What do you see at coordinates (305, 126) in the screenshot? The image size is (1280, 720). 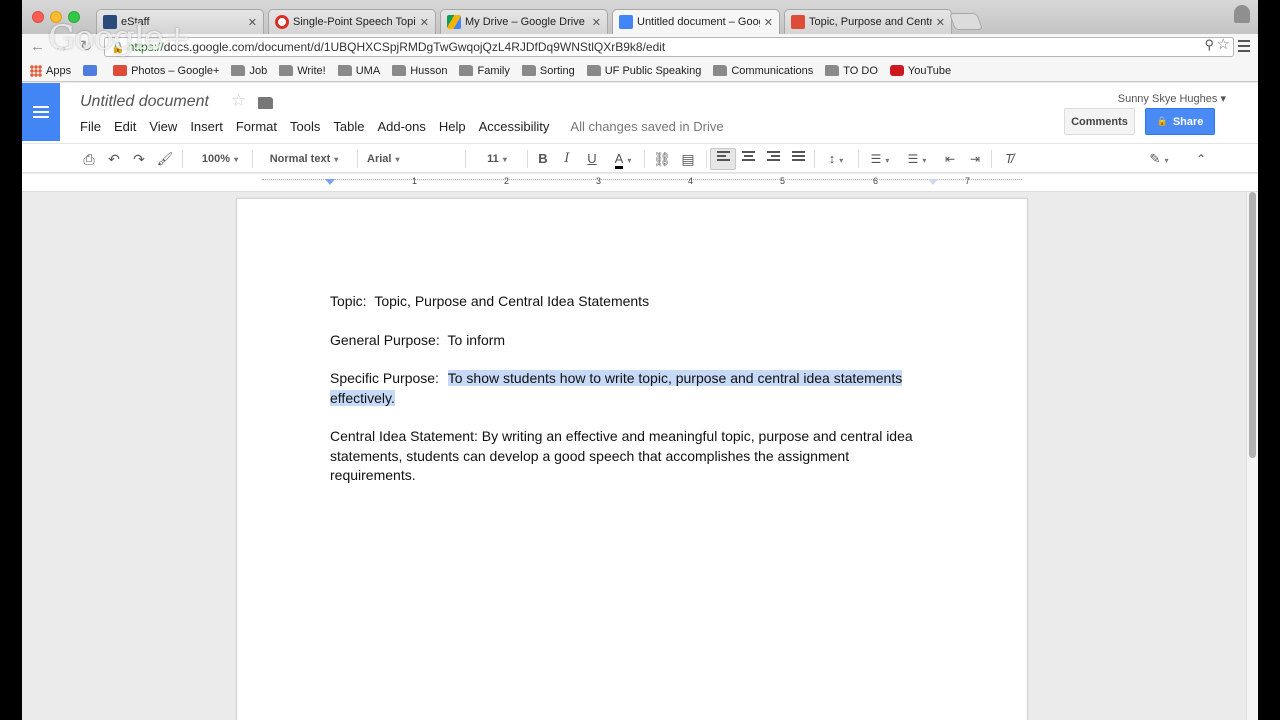 I see `menu-tools: Tools` at bounding box center [305, 126].